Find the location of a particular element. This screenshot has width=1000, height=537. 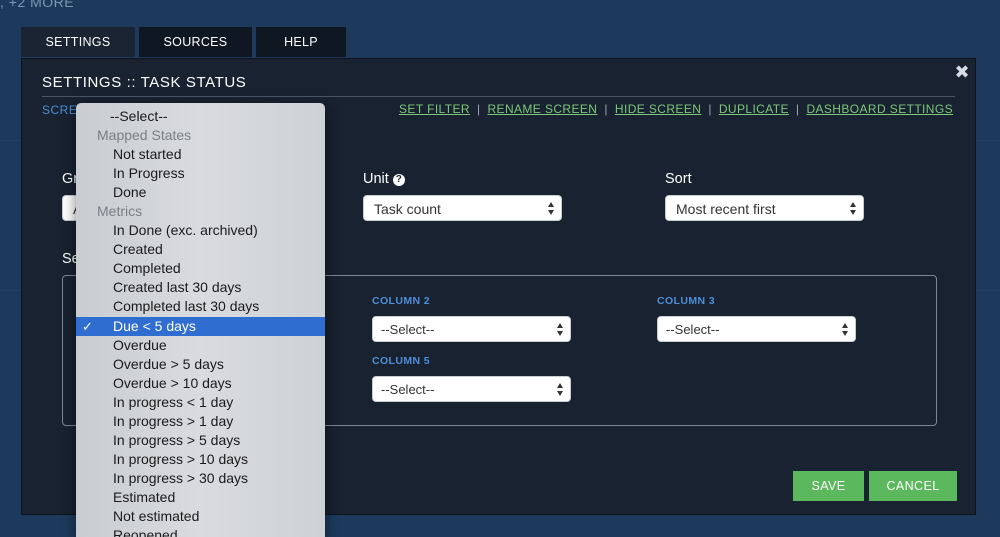

tab-sources: SOURCES is located at coordinates (195, 42).